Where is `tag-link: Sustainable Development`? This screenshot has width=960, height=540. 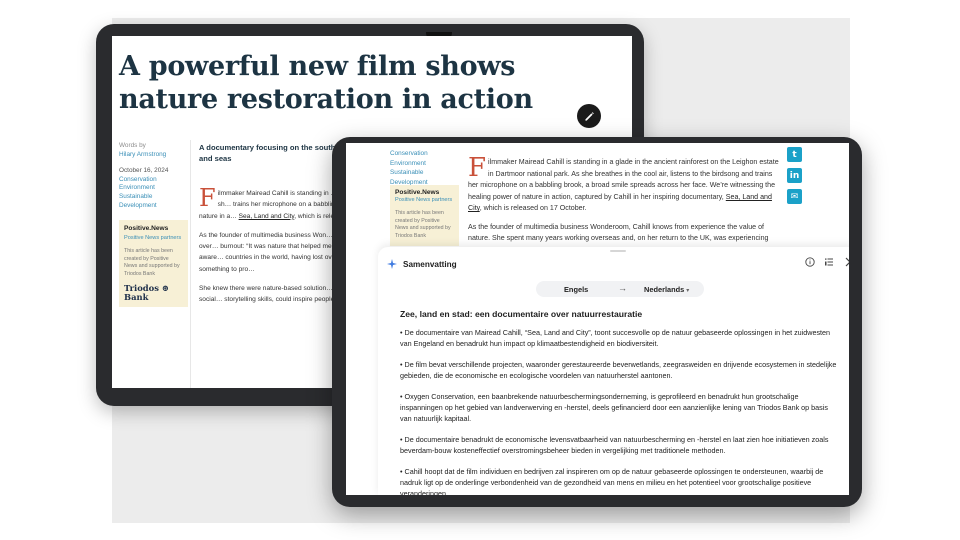 tag-link: Sustainable Development is located at coordinates (155, 201).